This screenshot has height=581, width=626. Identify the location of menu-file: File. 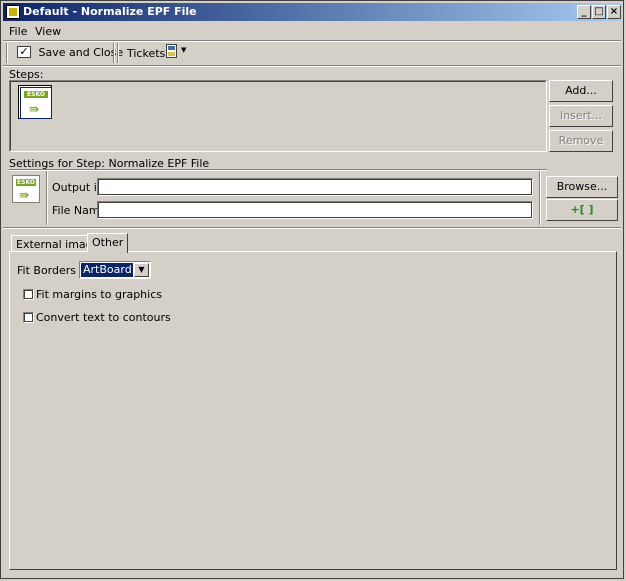
(18, 31).